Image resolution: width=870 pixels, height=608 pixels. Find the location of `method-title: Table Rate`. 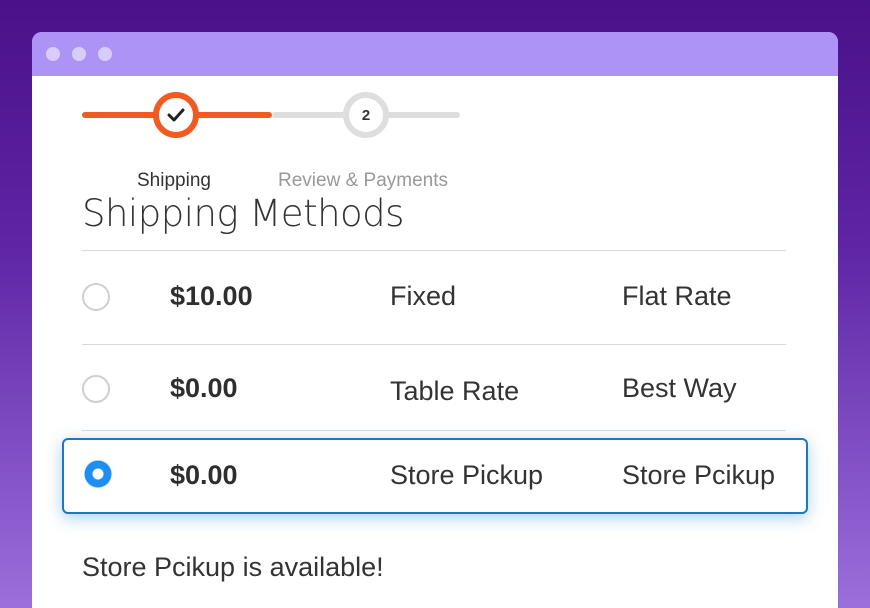

method-title: Table Rate is located at coordinates (455, 391).